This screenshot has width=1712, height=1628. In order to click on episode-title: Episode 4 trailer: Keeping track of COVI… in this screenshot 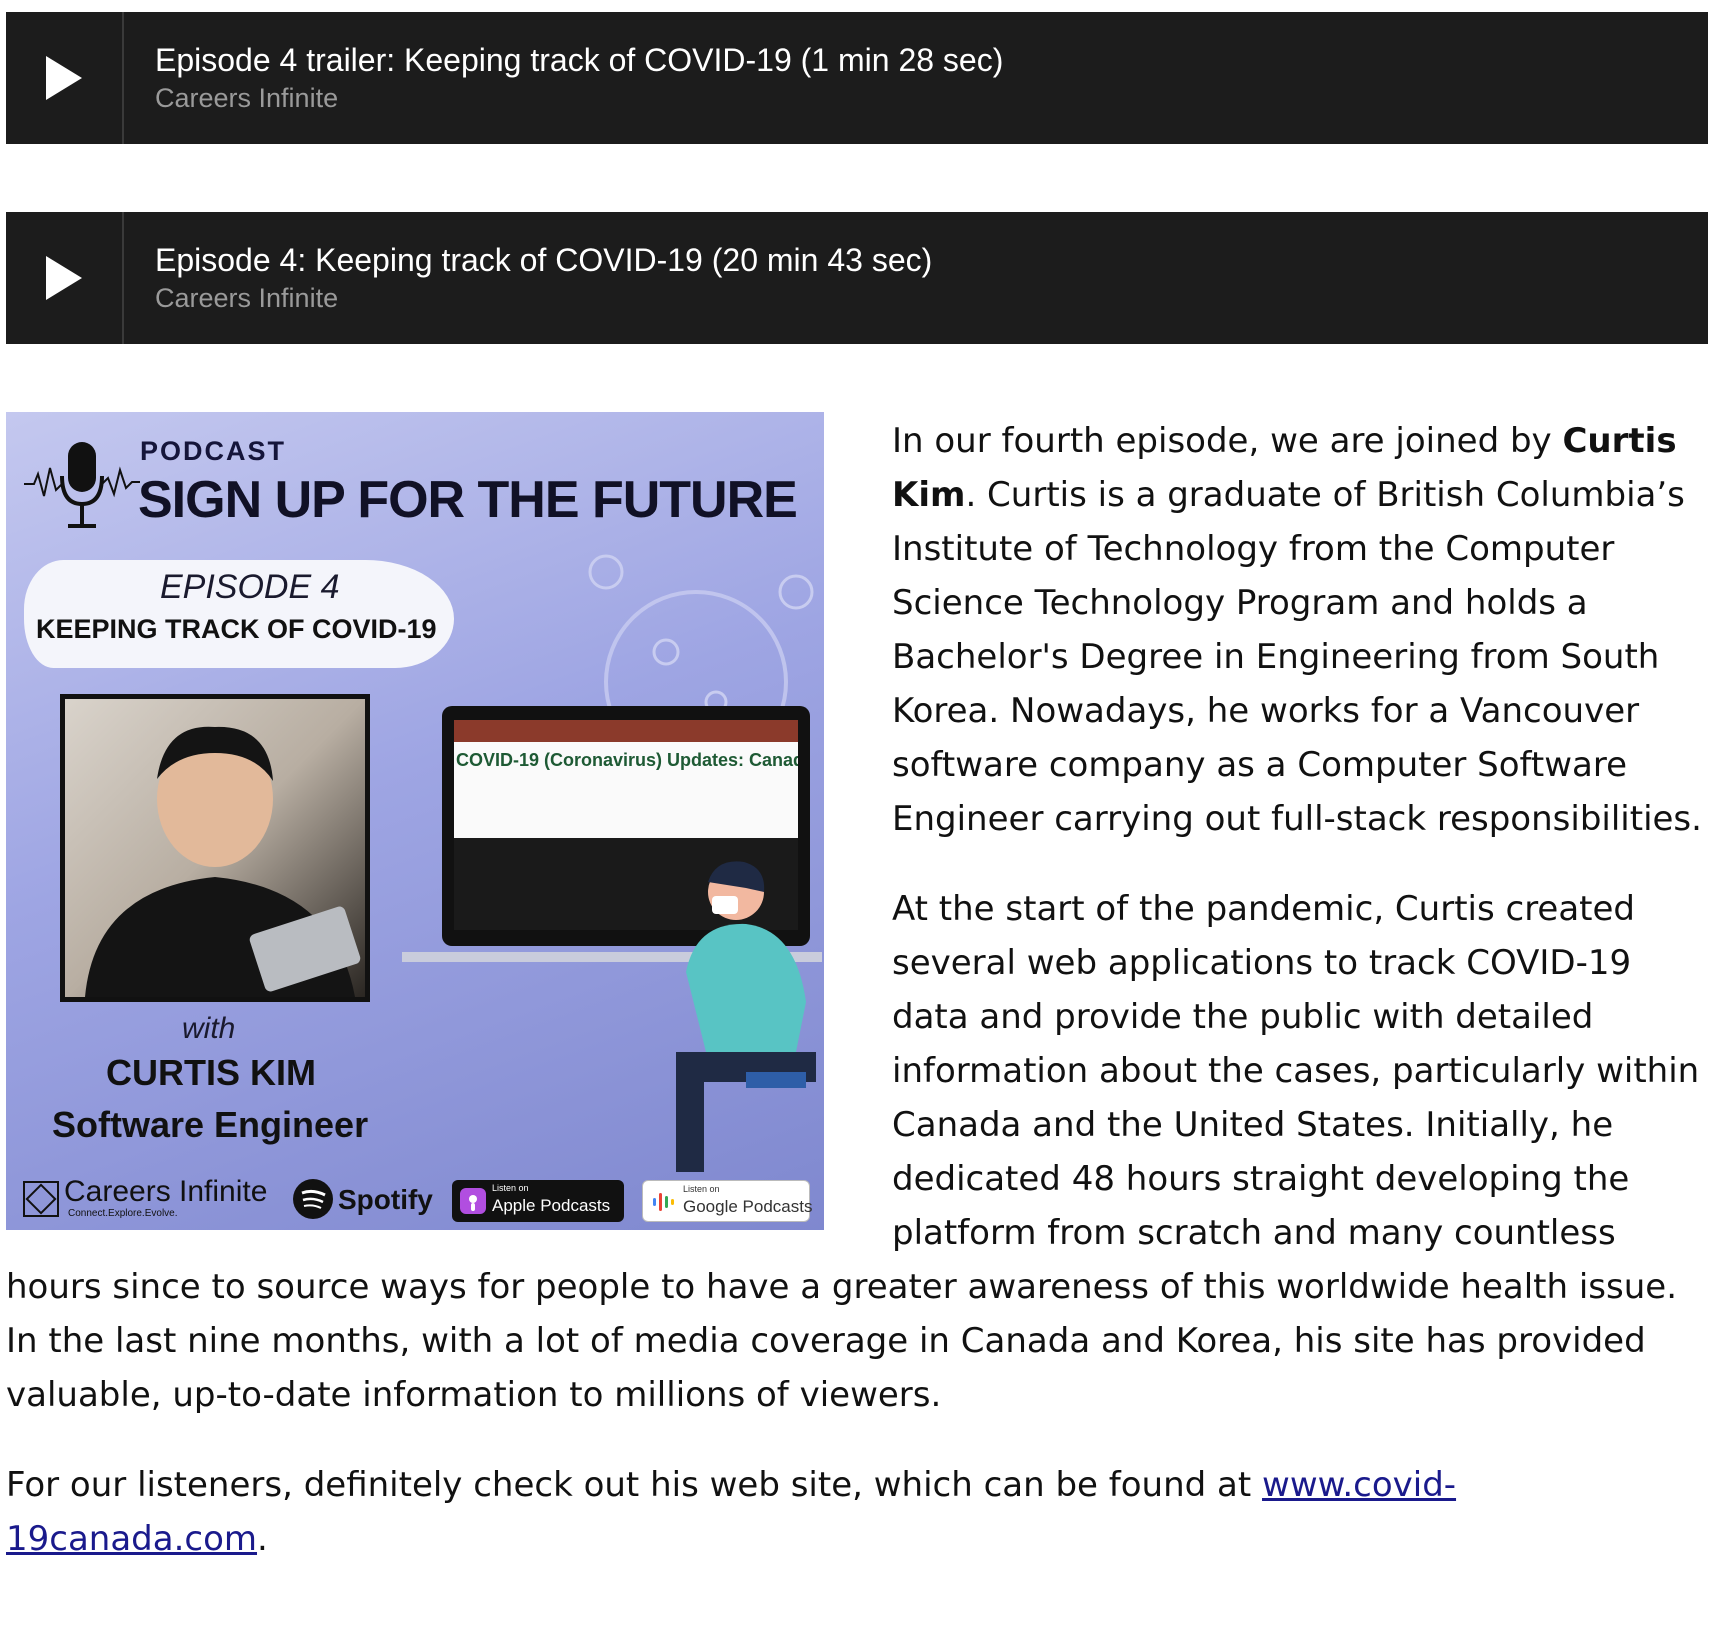, I will do `click(579, 60)`.